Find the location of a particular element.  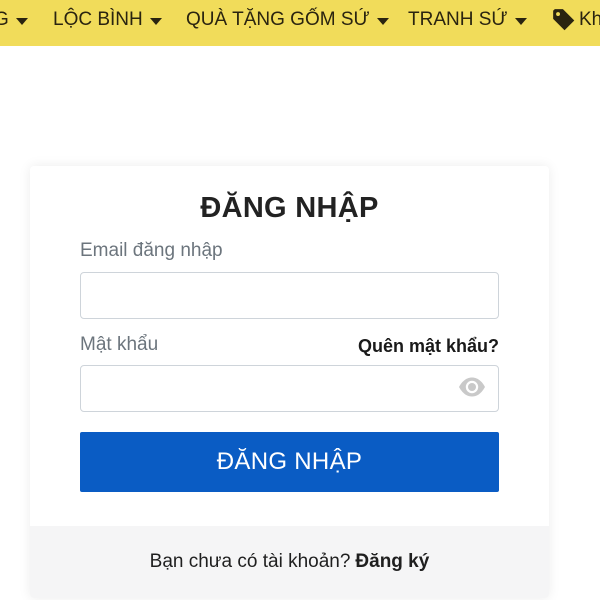

nav-item-label: Kh is located at coordinates (589, 19).